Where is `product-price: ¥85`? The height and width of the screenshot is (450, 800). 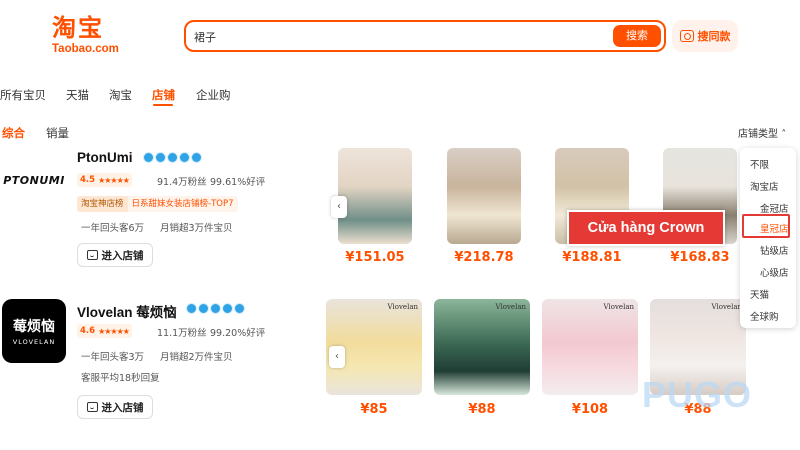
product-price: ¥85 is located at coordinates (374, 409).